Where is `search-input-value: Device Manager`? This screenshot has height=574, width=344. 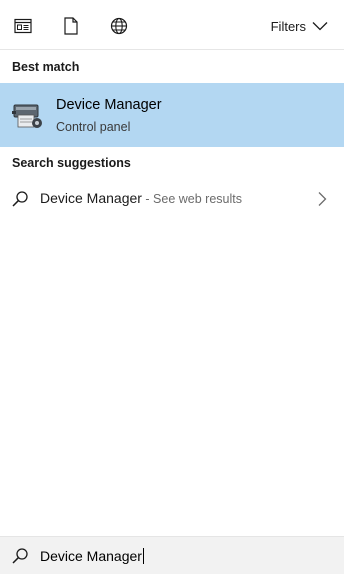 search-input-value: Device Manager is located at coordinates (91, 556).